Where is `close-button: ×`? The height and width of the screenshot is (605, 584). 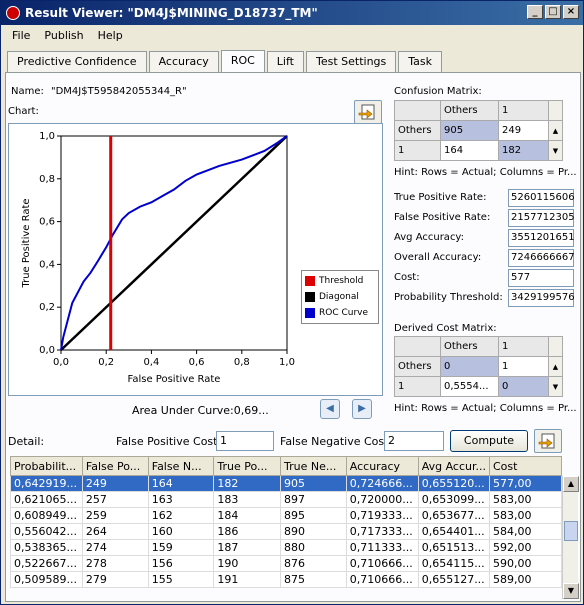 close-button: × is located at coordinates (571, 12).